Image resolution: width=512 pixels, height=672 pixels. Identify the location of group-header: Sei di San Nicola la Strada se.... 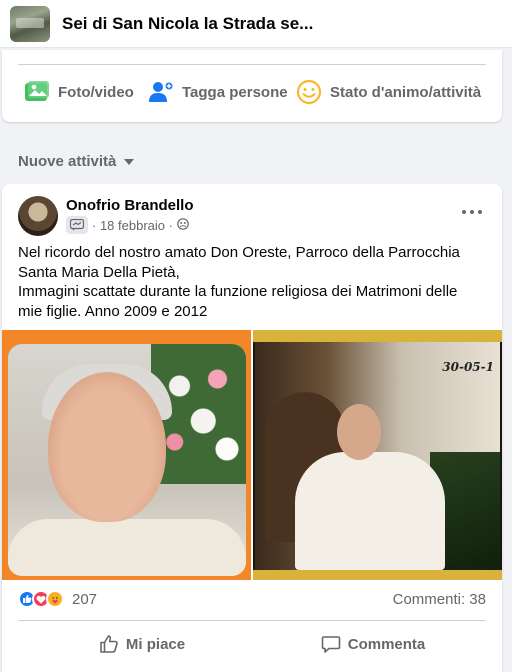
(256, 24).